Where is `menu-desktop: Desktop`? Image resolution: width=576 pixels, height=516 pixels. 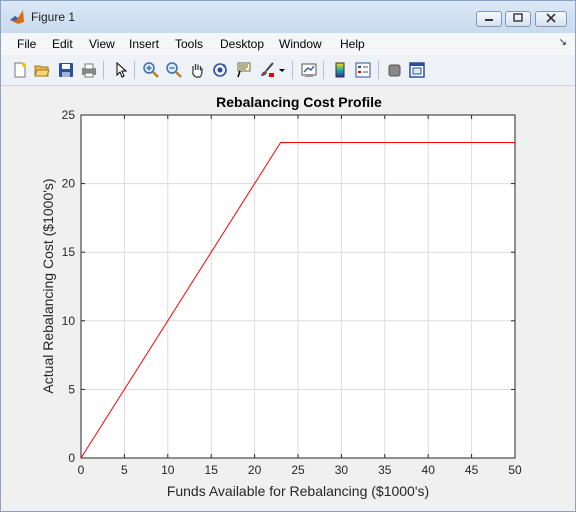
menu-desktop: Desktop is located at coordinates (242, 44).